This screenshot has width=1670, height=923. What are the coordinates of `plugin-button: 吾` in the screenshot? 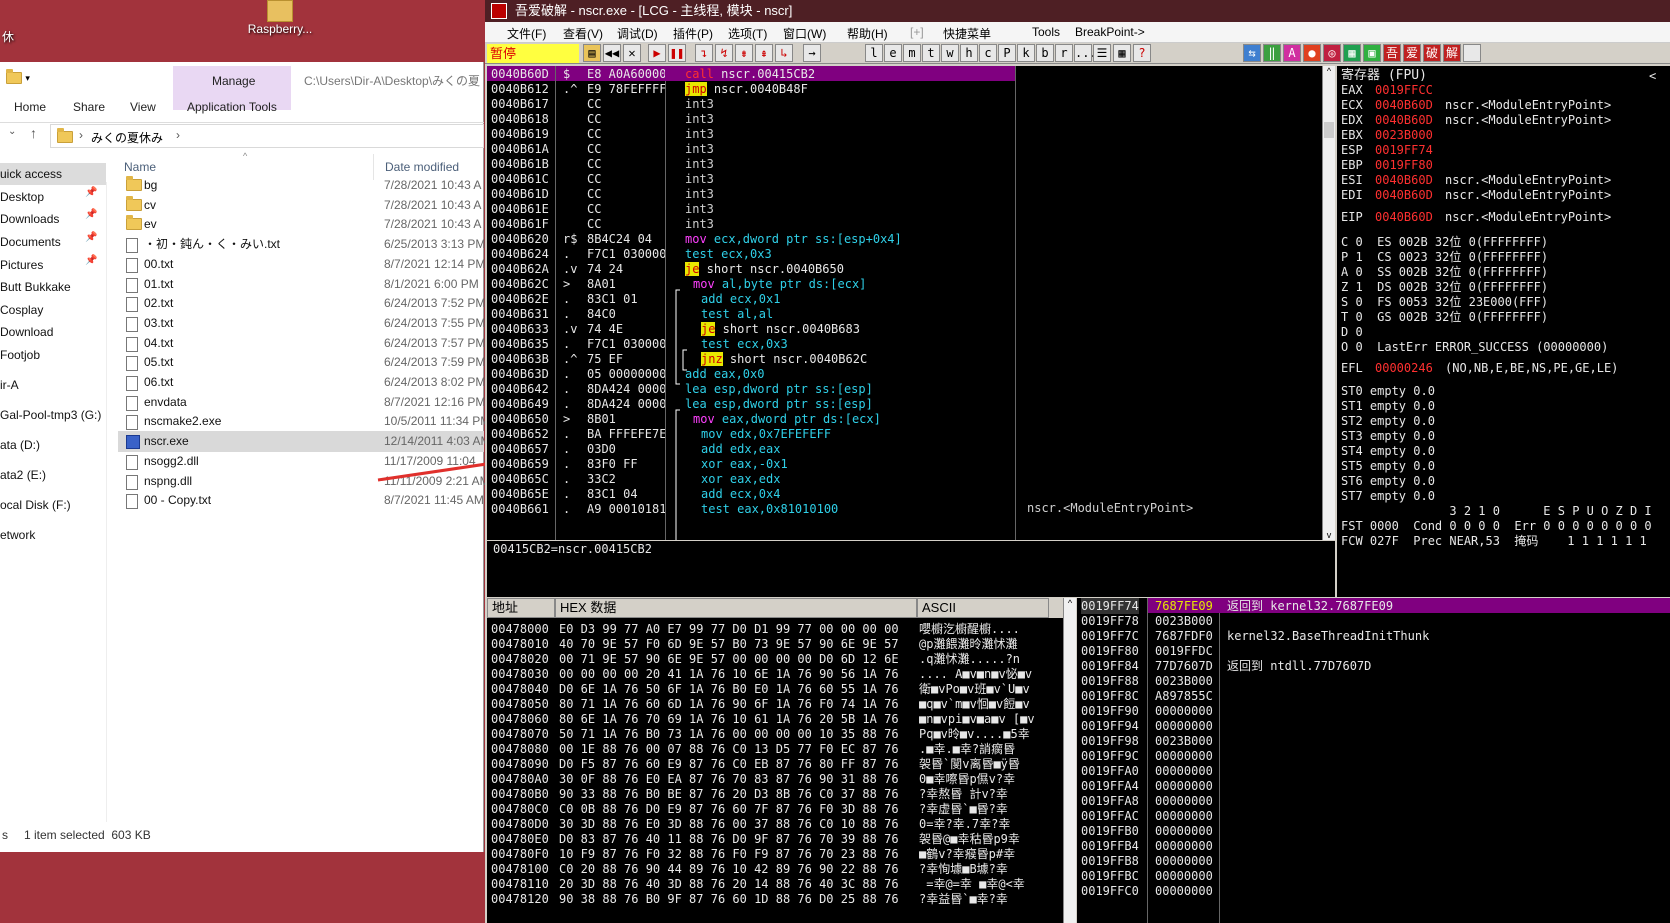 It's located at (1392, 53).